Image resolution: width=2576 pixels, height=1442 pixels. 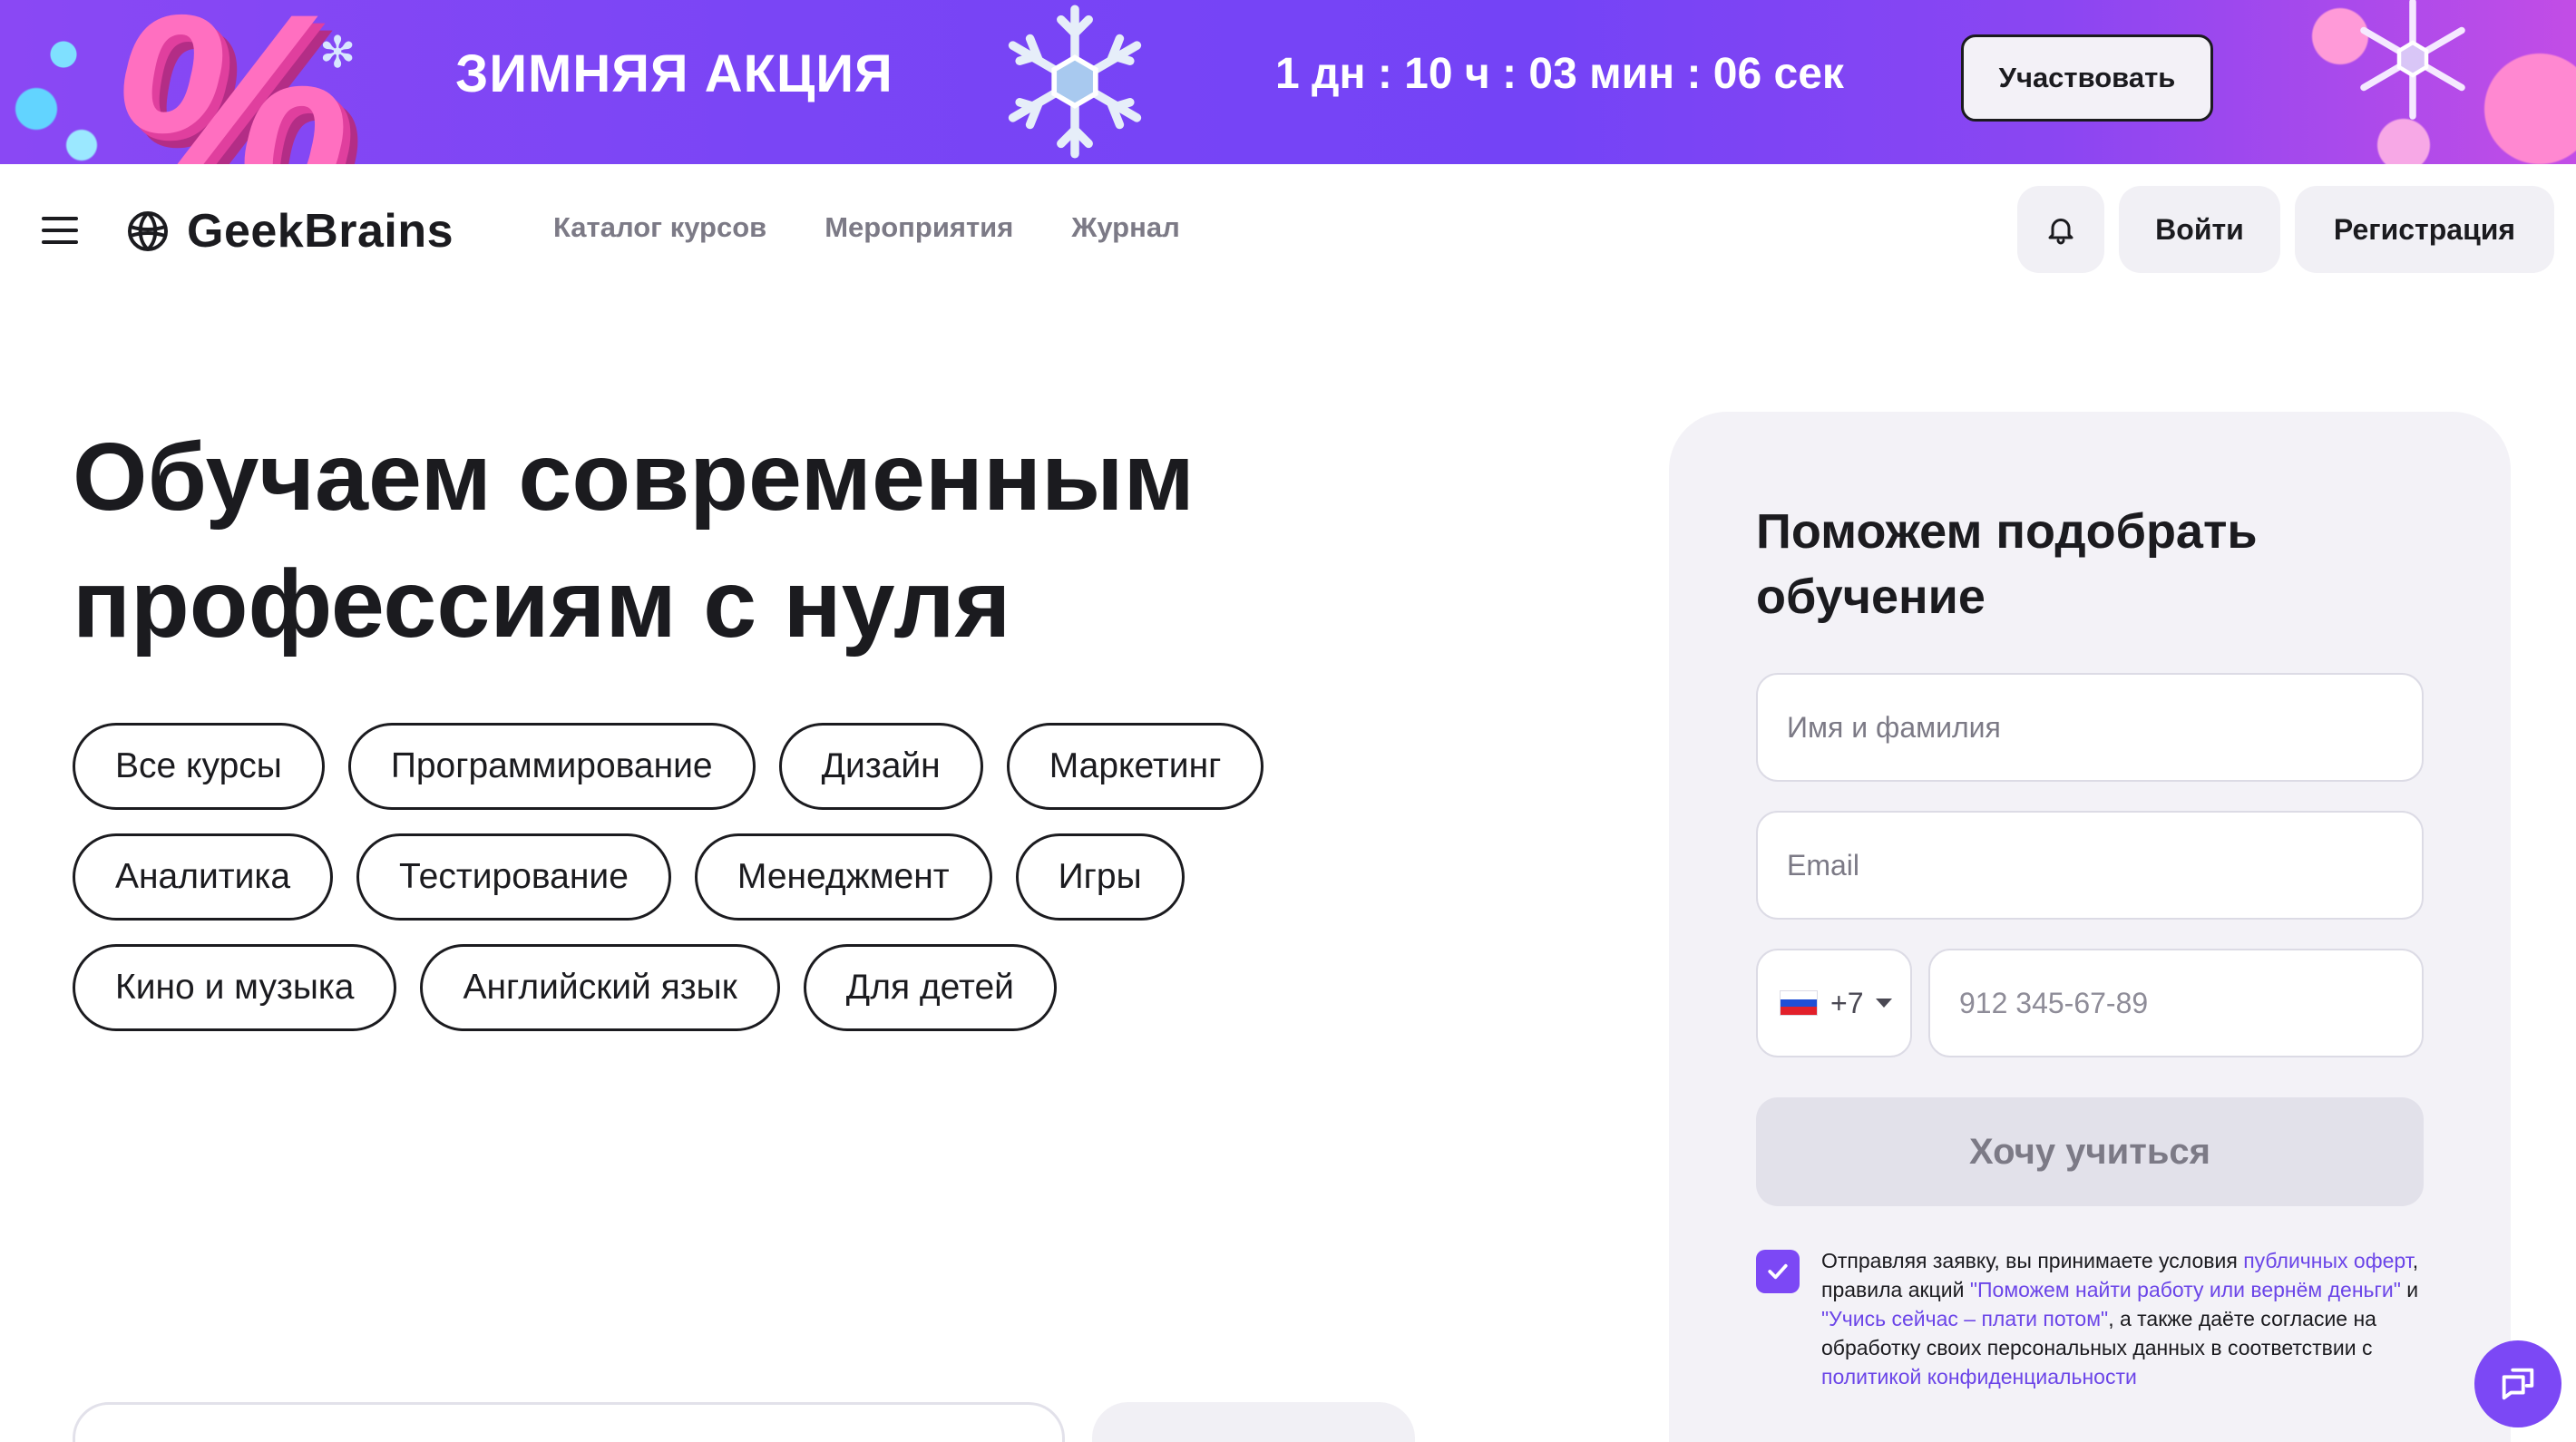 I want to click on phone-field, so click(x=2176, y=1003).